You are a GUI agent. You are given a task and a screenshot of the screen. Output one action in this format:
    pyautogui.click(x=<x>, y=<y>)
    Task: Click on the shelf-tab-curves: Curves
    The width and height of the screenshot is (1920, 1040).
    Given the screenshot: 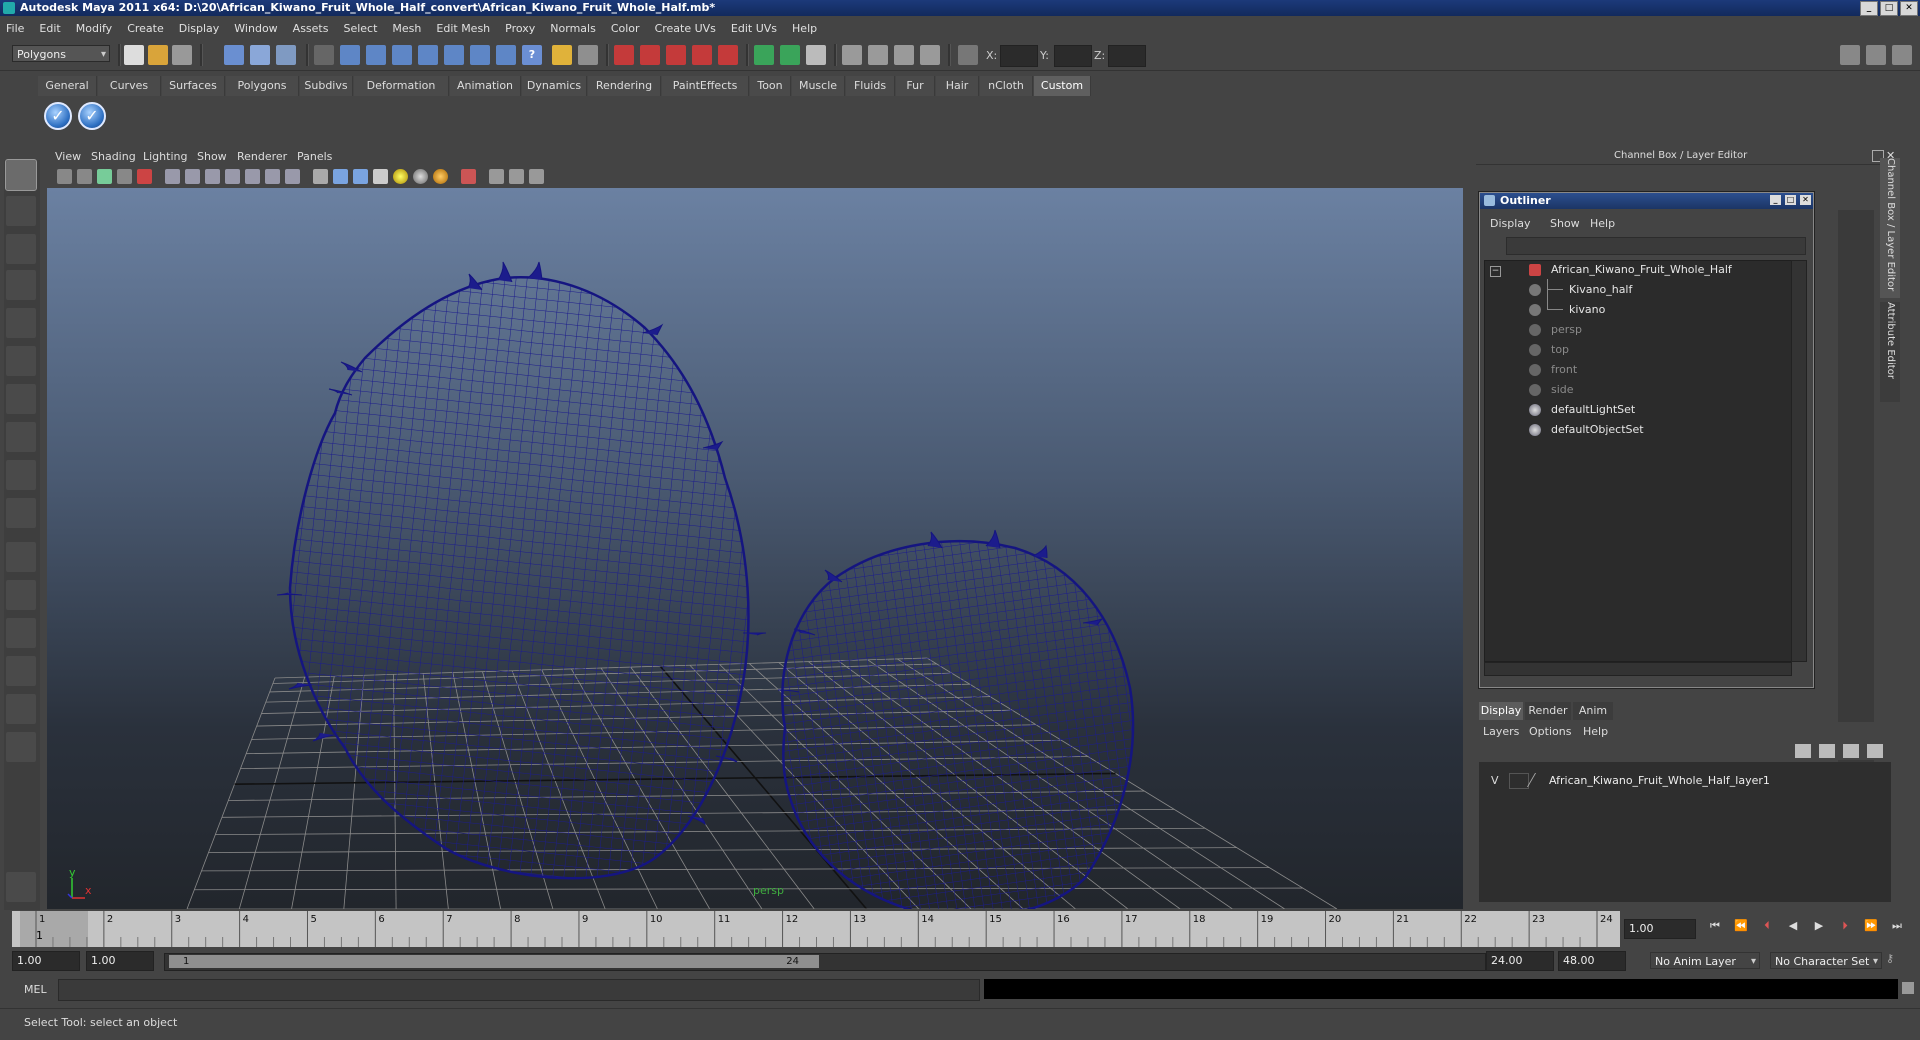 What is the action you would take?
    pyautogui.click(x=129, y=86)
    